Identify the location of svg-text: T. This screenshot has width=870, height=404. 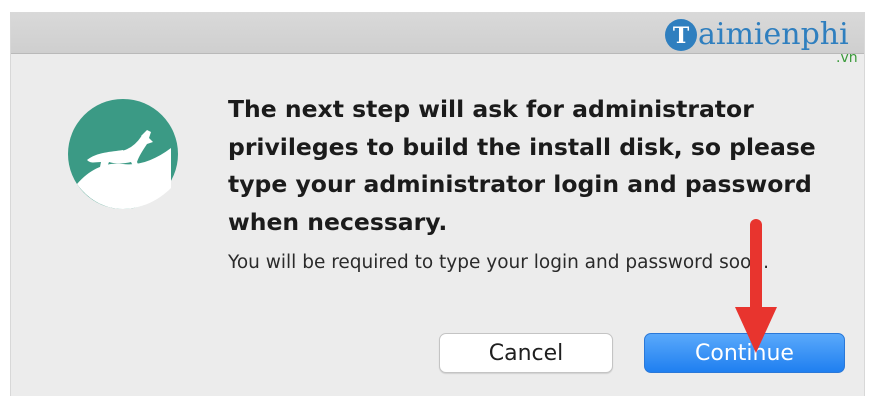
(681, 36).